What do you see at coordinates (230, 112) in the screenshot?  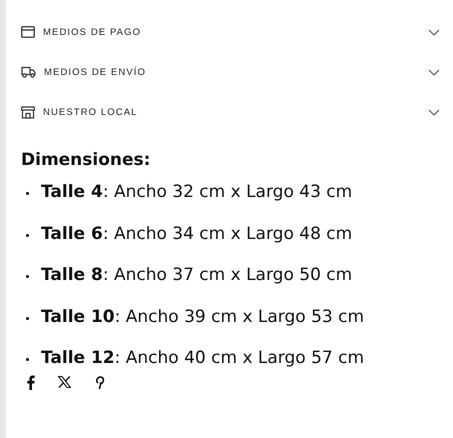 I see `accordion-header: NUESTRO LOCAL` at bounding box center [230, 112].